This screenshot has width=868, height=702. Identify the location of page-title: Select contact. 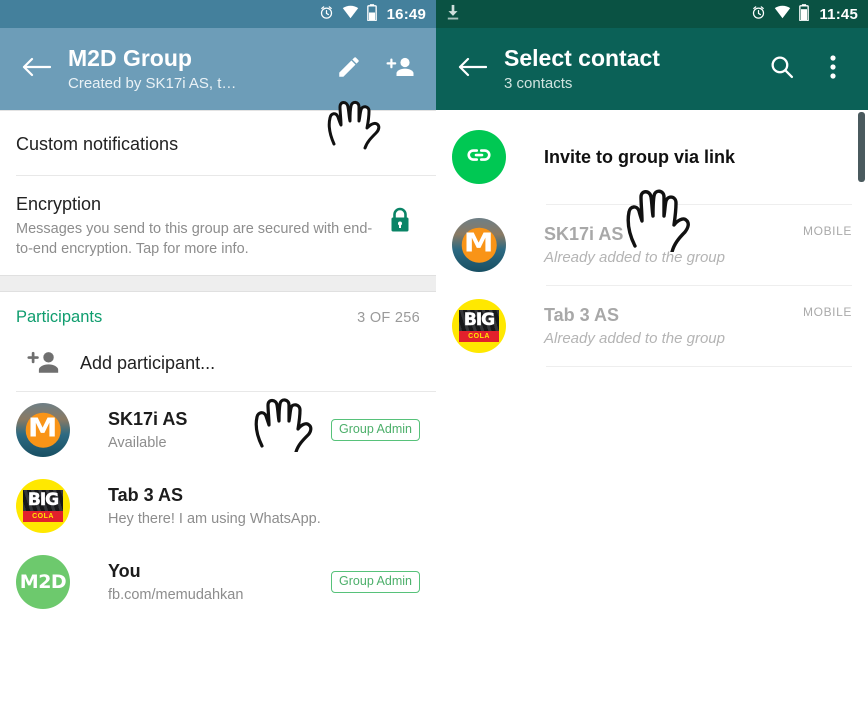
(582, 58).